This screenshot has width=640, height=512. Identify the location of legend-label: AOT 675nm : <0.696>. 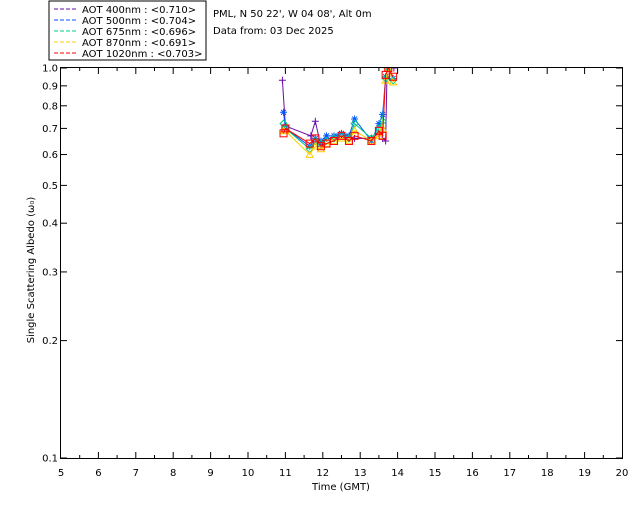
(139, 32).